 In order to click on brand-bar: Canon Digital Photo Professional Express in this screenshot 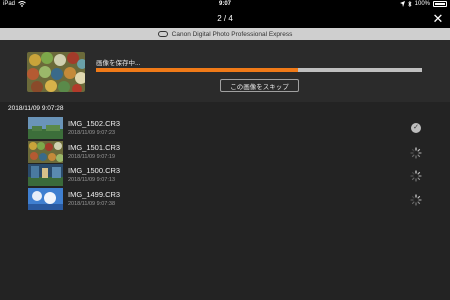, I will do `click(225, 34)`.